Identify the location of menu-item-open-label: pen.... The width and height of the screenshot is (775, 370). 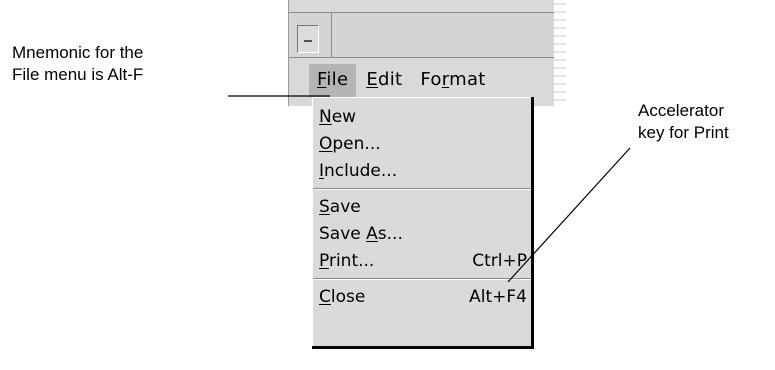
(356, 144).